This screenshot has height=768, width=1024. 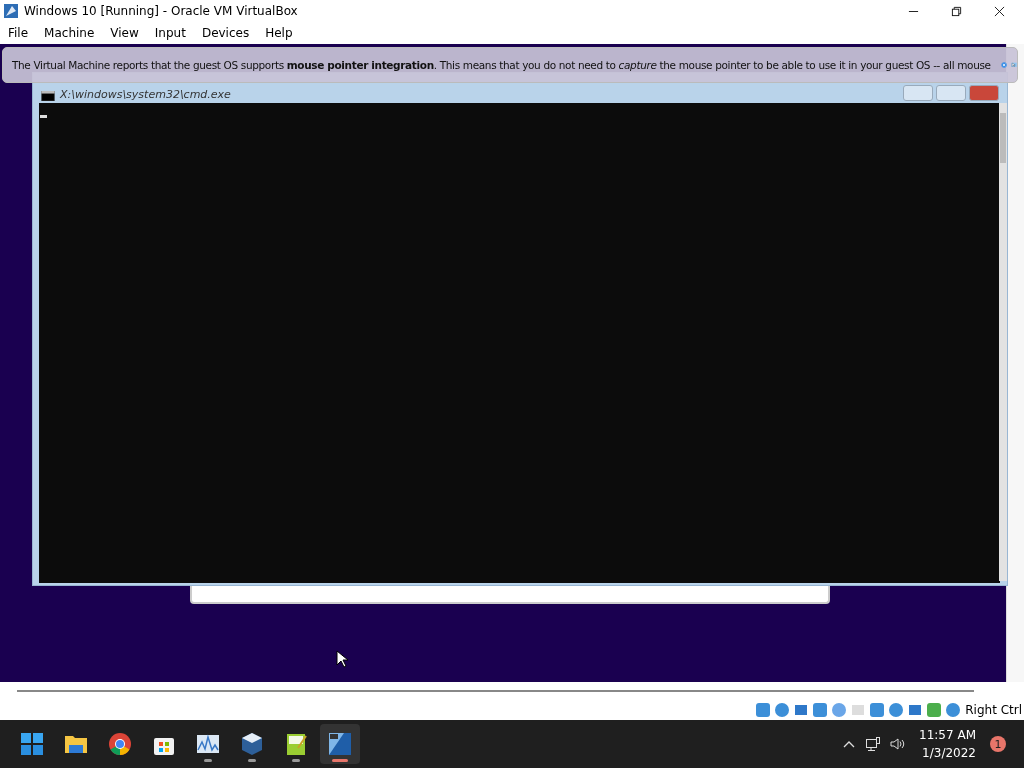 I want to click on menu-item: File, so click(x=18, y=33).